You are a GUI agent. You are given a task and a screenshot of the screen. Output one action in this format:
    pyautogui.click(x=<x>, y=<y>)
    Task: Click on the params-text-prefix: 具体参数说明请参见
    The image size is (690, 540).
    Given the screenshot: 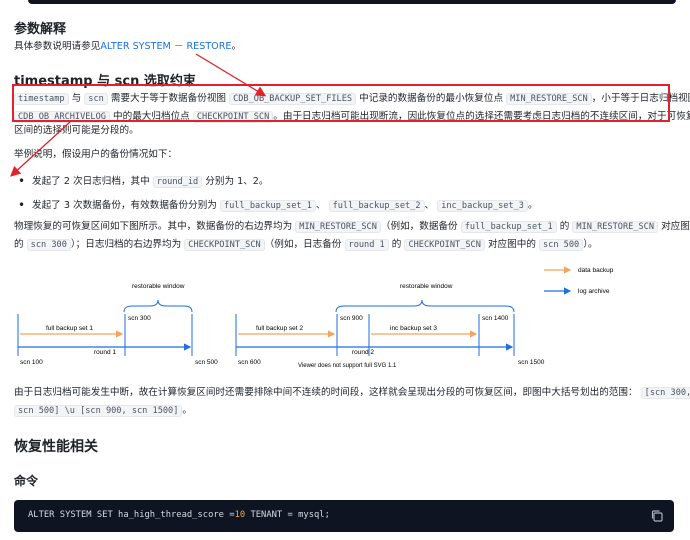 What is the action you would take?
    pyautogui.click(x=57, y=46)
    